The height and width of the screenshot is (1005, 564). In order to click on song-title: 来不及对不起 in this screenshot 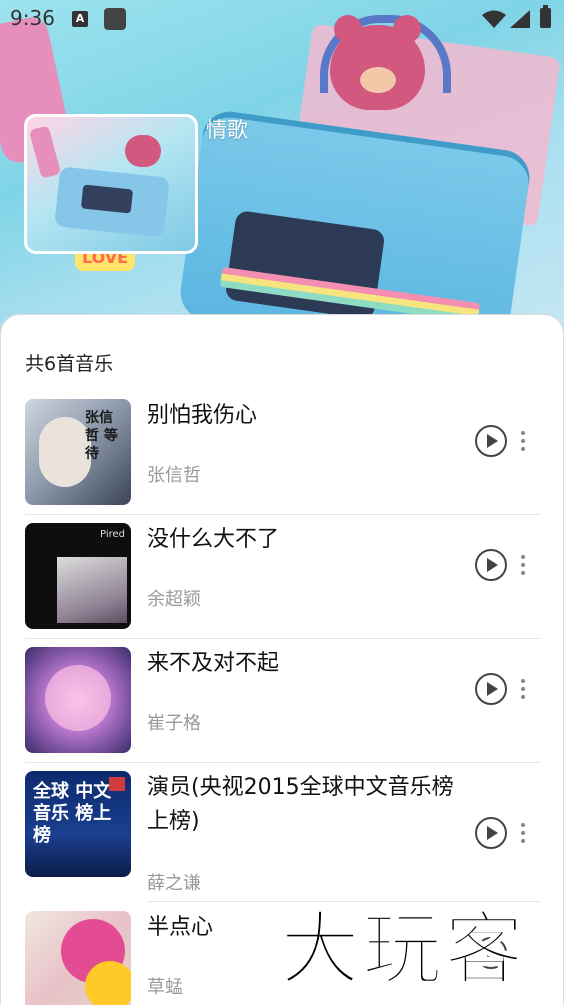, I will do `click(213, 663)`.